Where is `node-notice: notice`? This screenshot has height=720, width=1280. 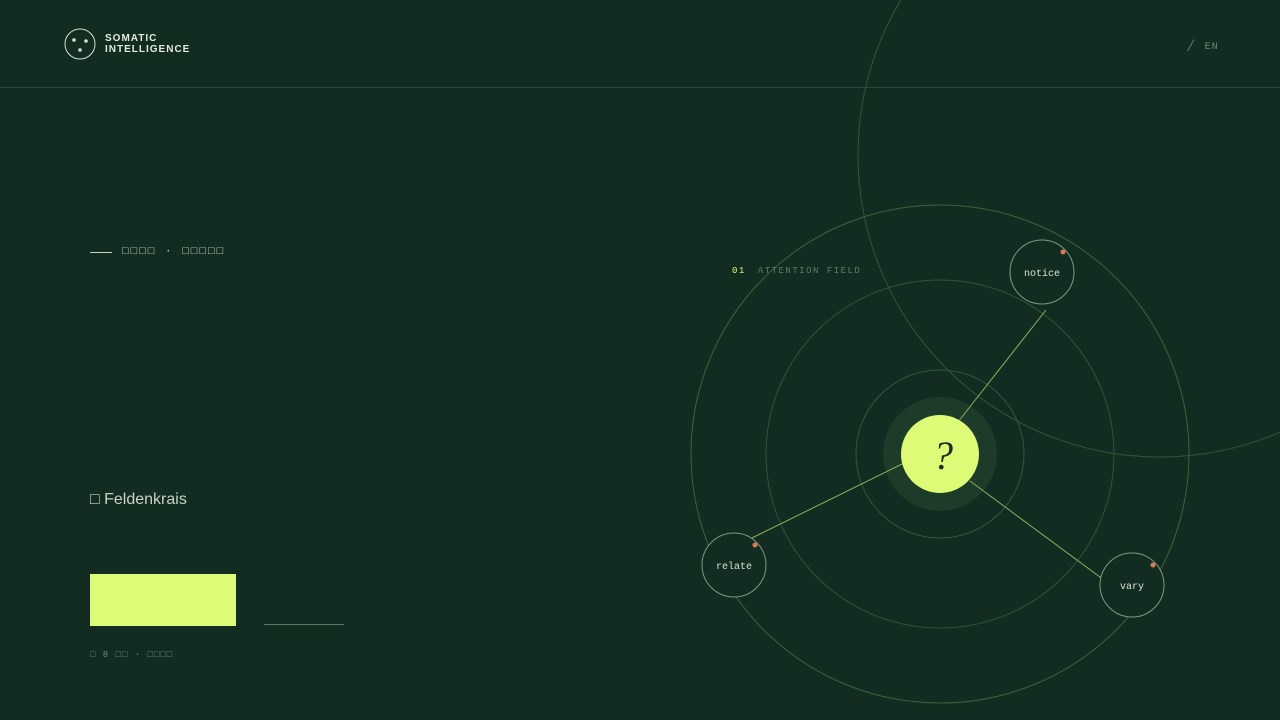 node-notice: notice is located at coordinates (1042, 272).